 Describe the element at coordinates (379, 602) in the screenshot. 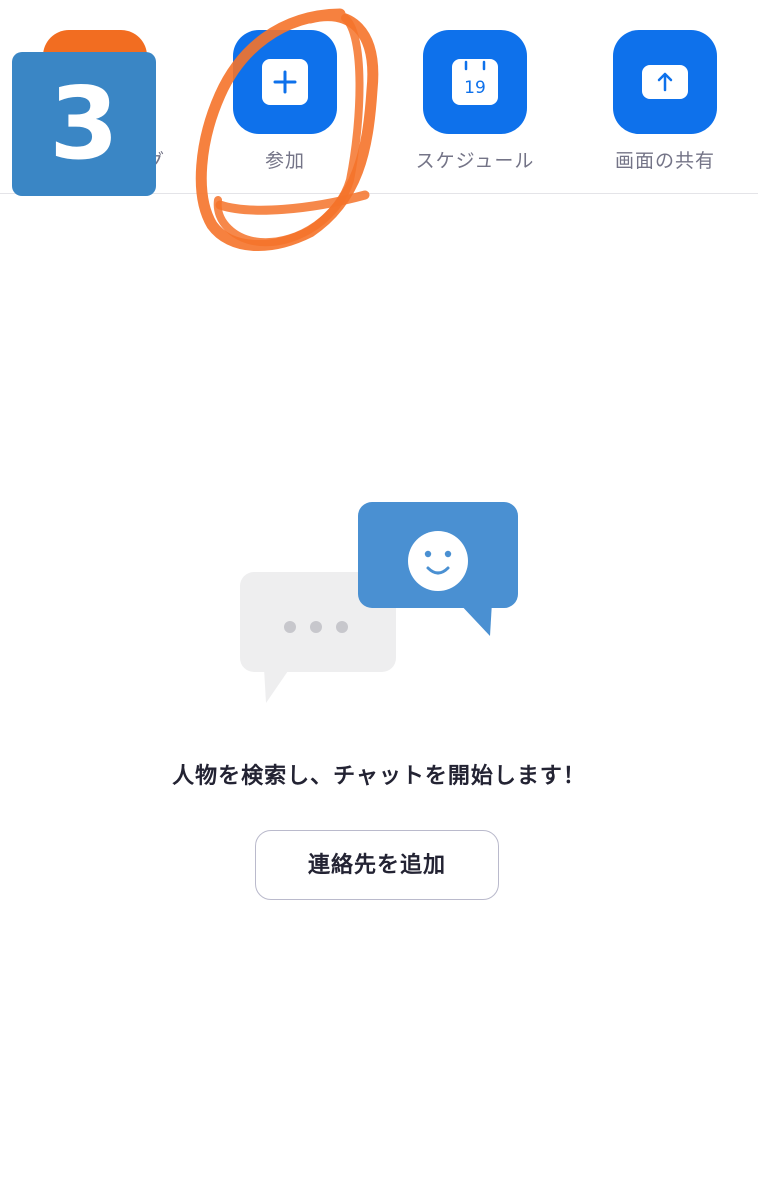

I see `chat-bubbles-illustration` at that location.